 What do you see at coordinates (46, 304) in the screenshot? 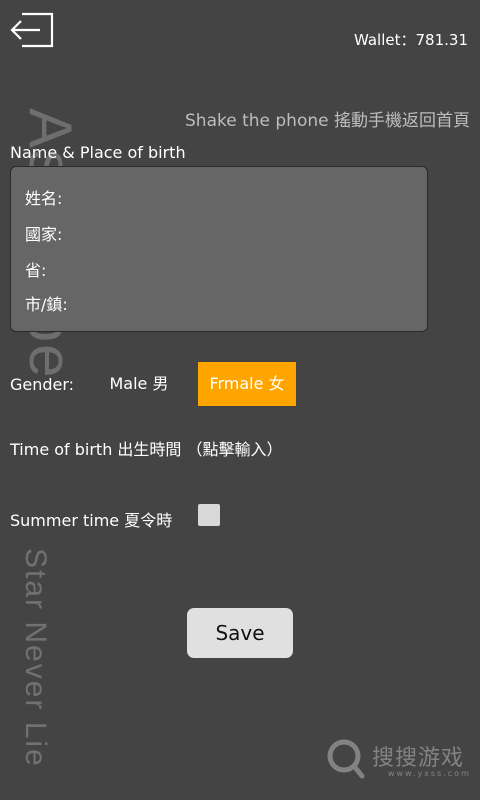
I see `city-field-label: 市/鎮:` at bounding box center [46, 304].